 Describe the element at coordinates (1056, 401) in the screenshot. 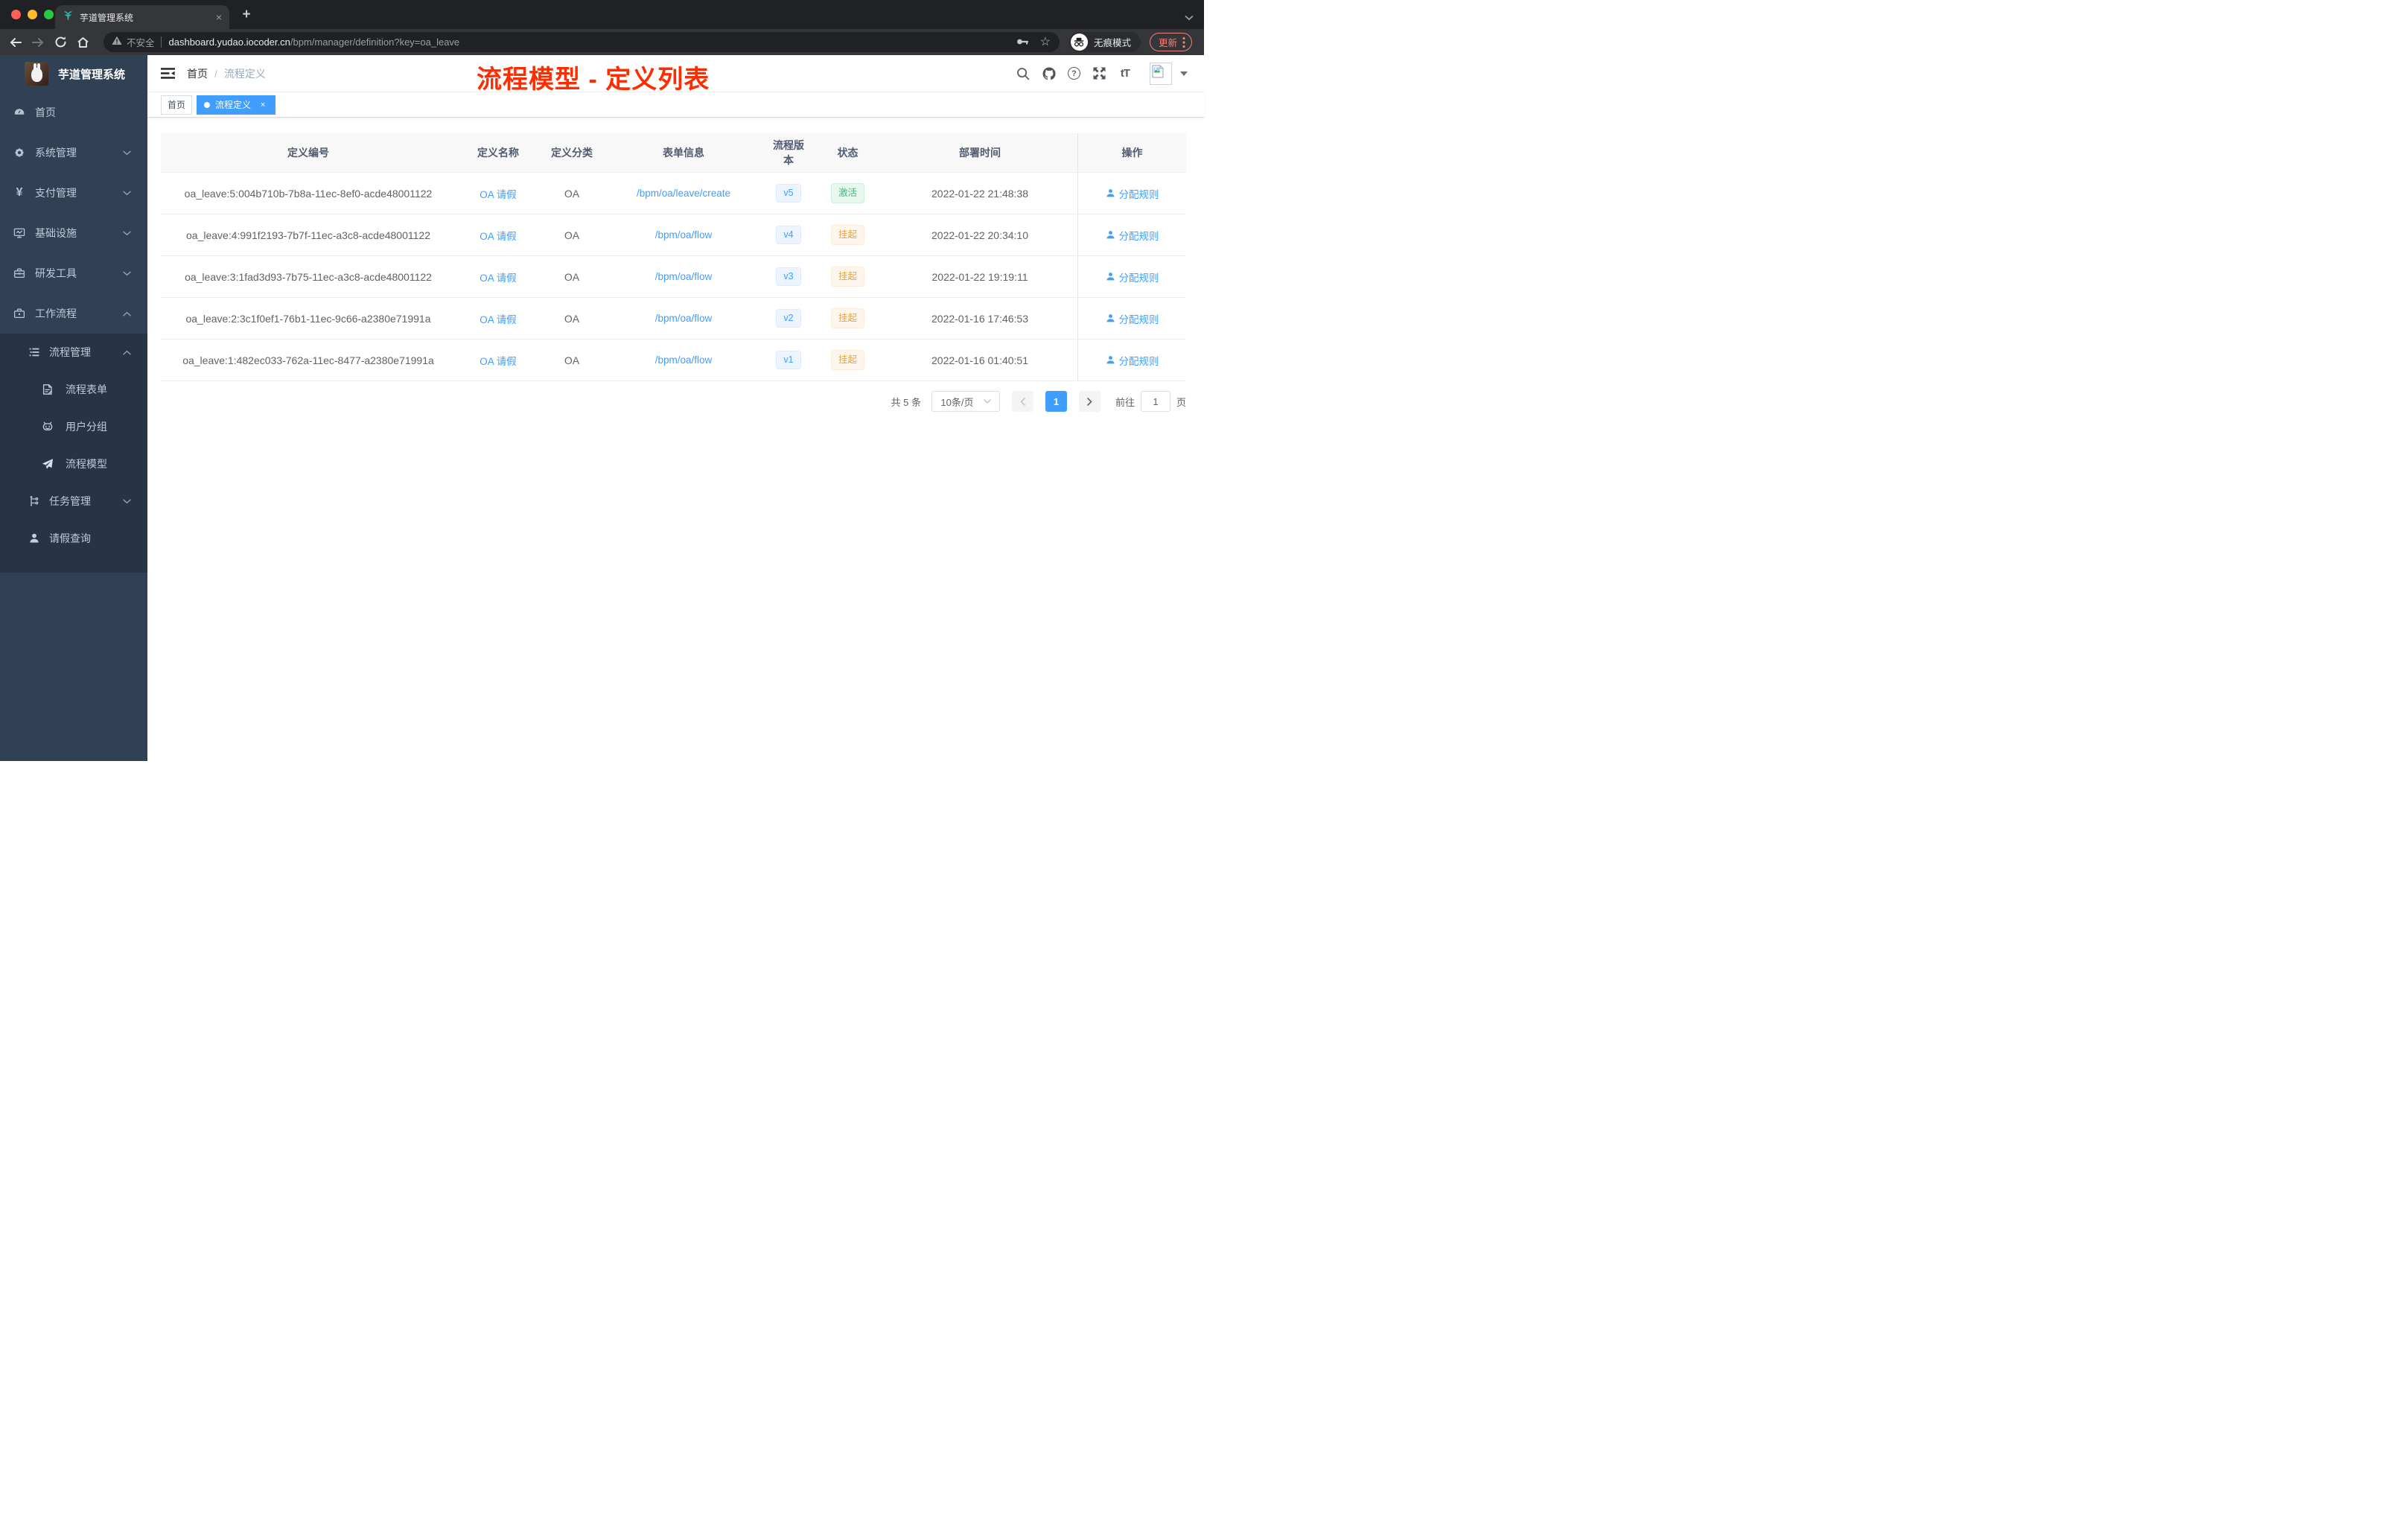

I see `current-page-button: 1` at that location.